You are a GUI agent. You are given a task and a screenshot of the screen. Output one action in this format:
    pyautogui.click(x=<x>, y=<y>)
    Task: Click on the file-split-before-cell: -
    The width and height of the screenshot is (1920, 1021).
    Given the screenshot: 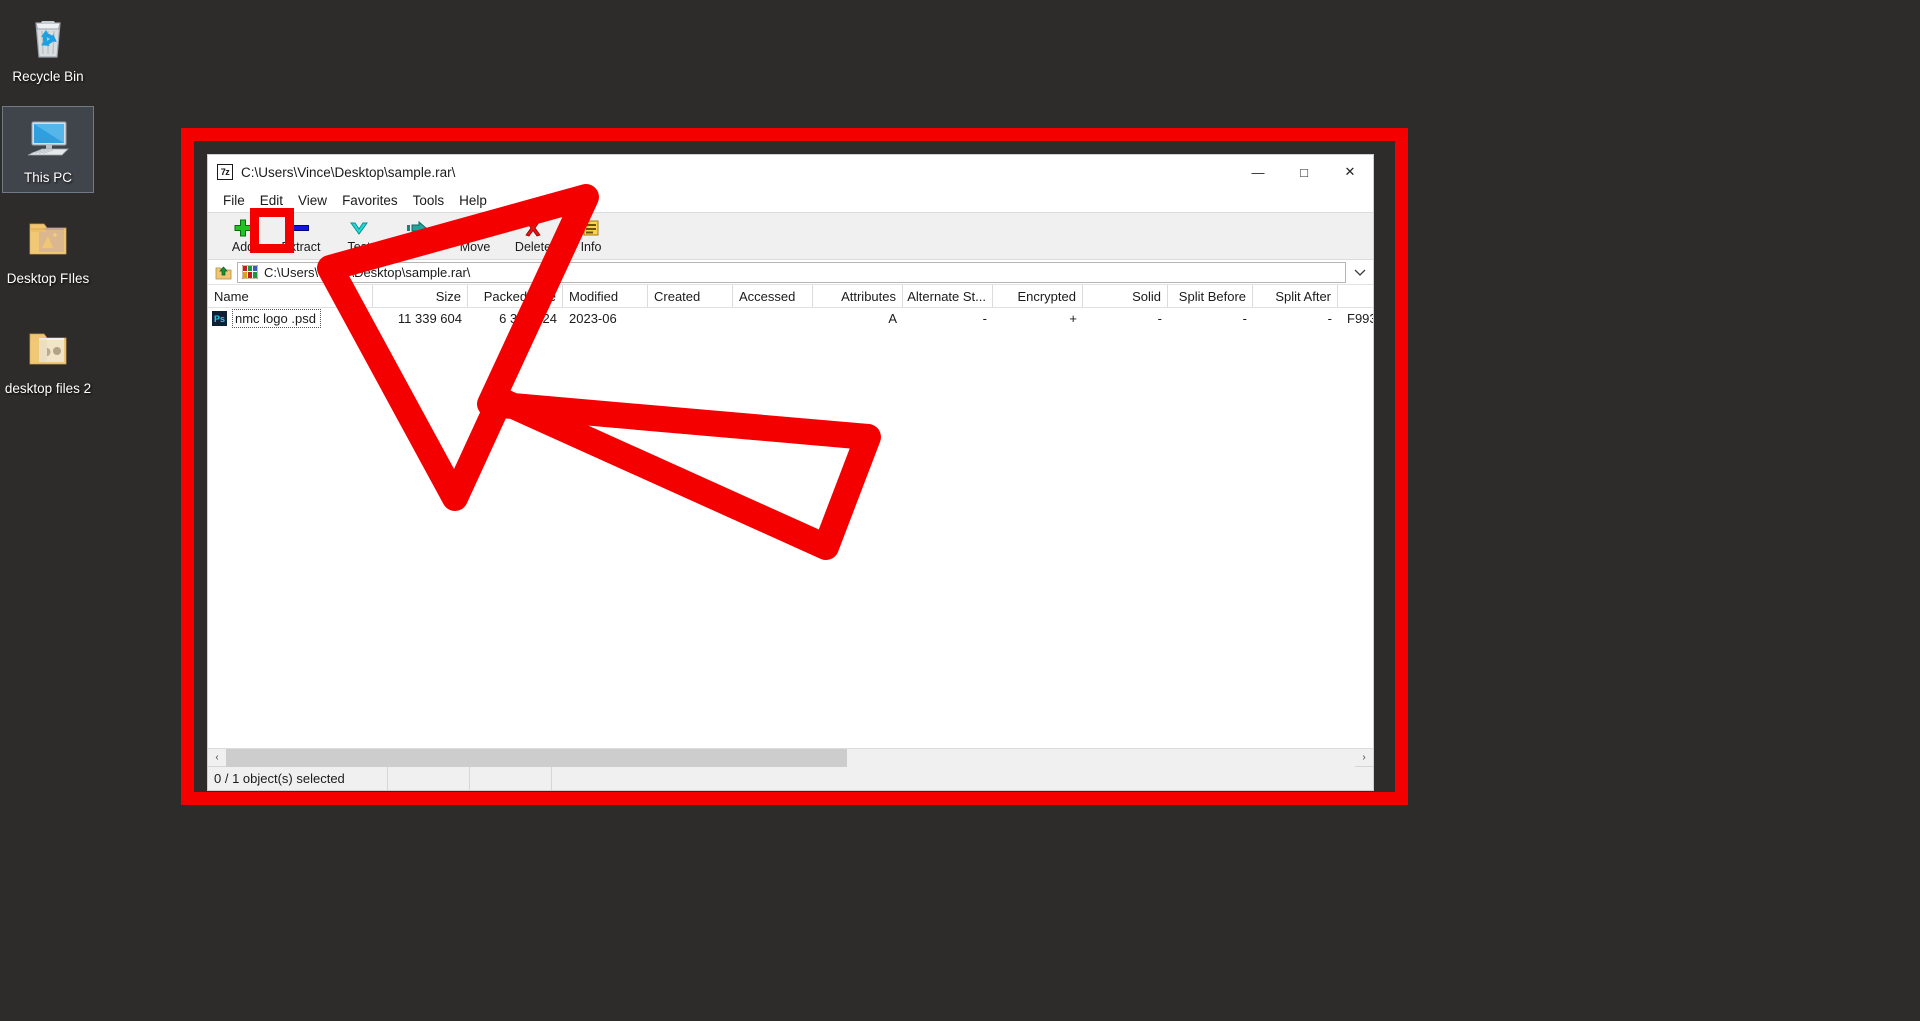 What is the action you would take?
    pyautogui.click(x=1244, y=318)
    